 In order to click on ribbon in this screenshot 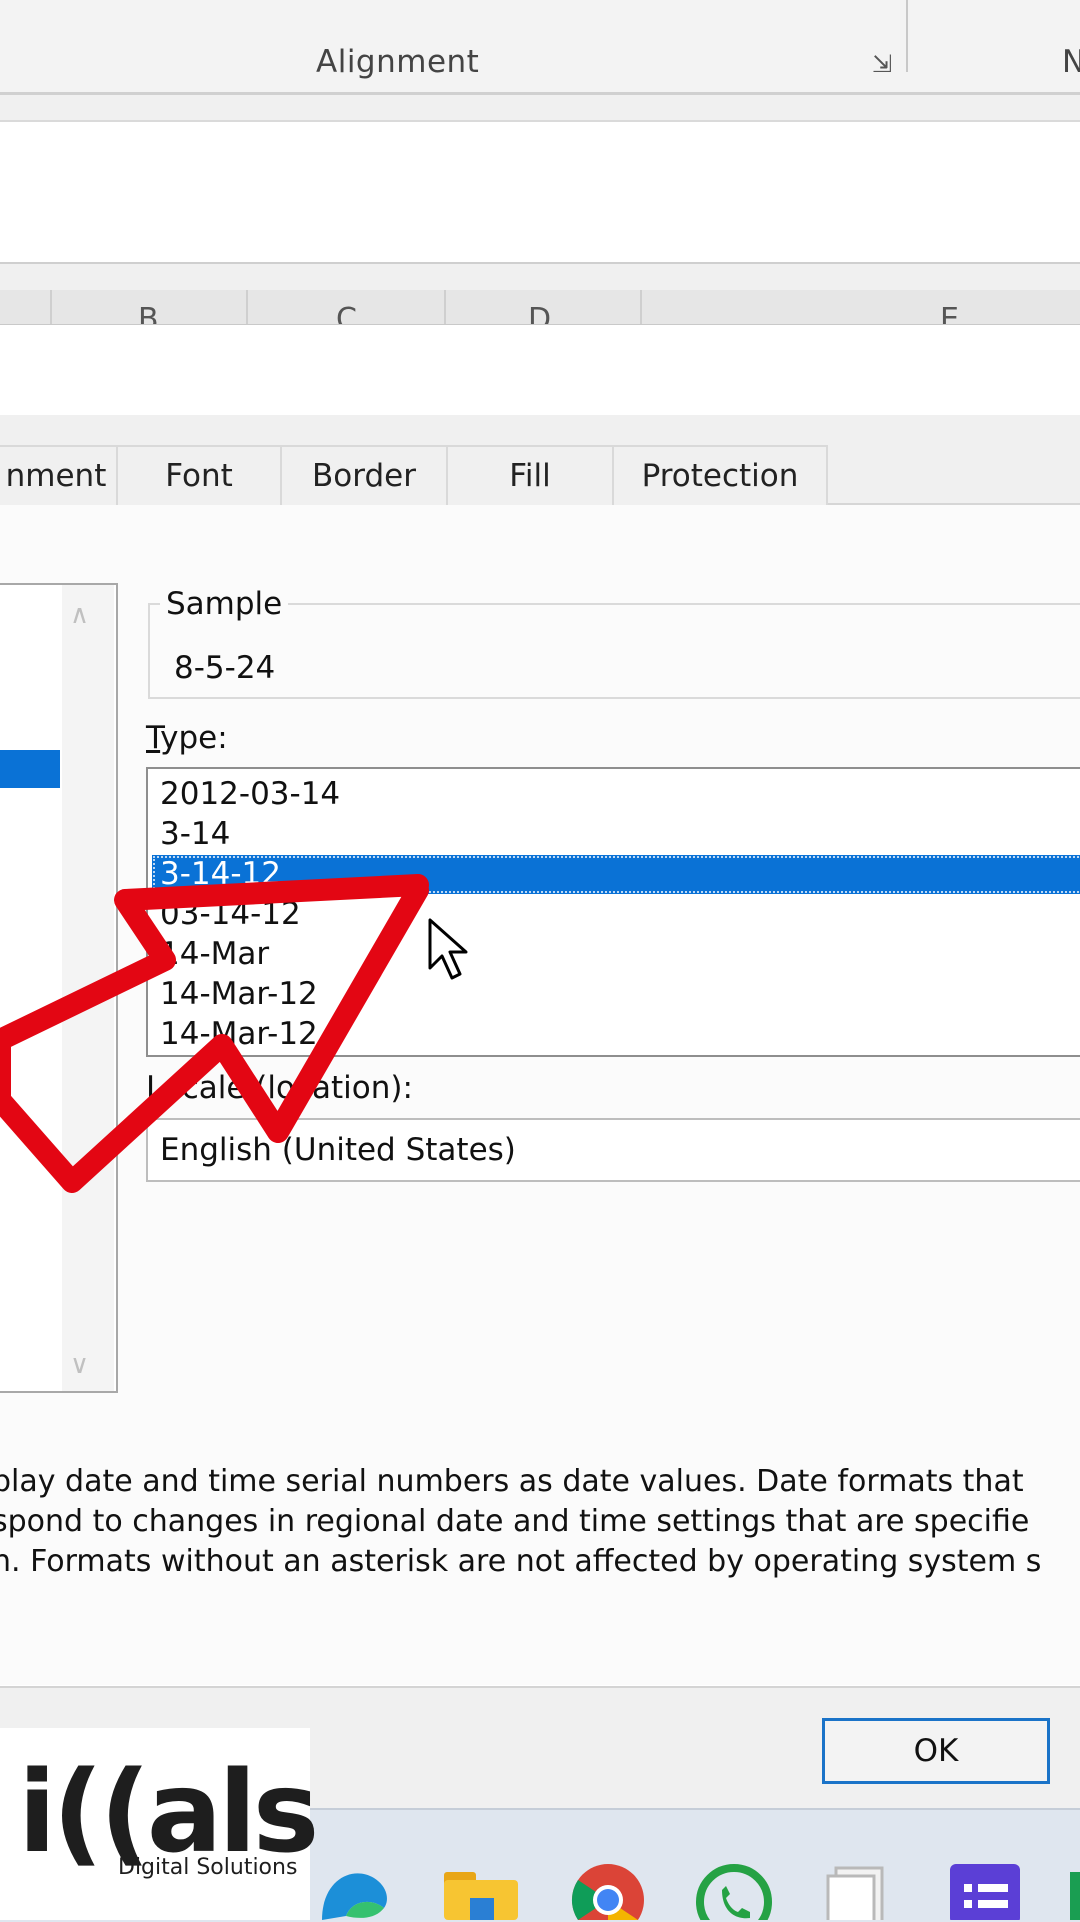, I will do `click(540, 47)`.